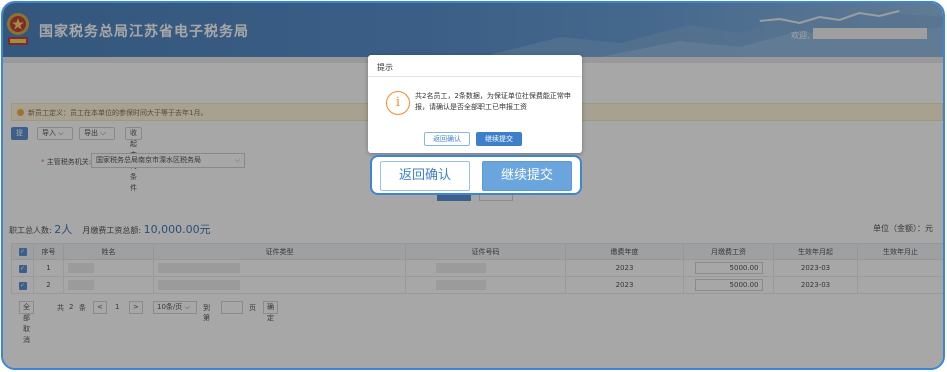 The image size is (947, 372). Describe the element at coordinates (476, 175) in the screenshot. I see `zoomed-buttons-callout: 返回确认 继续提交` at that location.